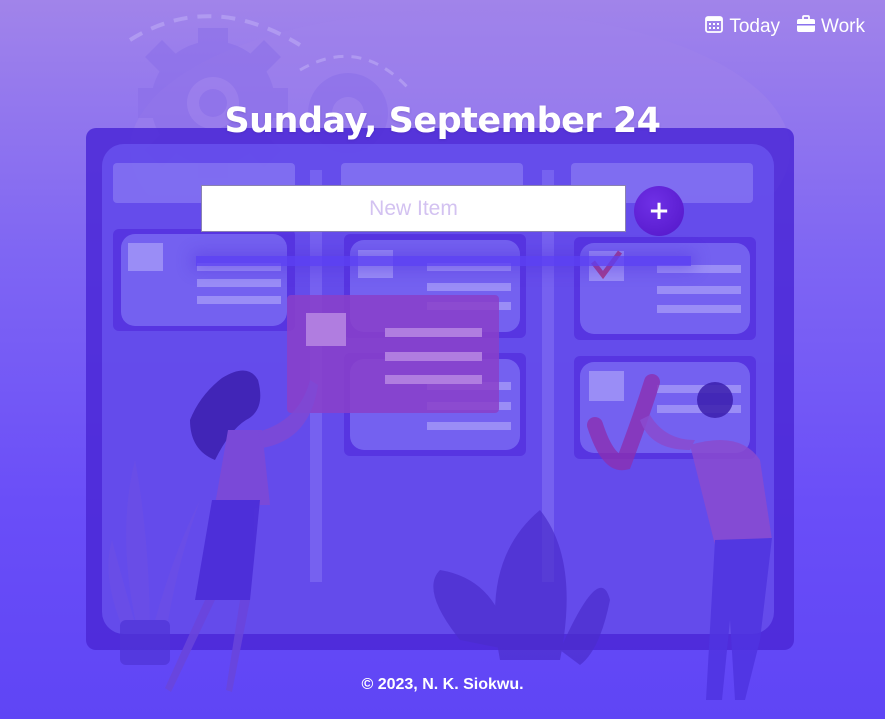 The width and height of the screenshot is (885, 719). Describe the element at coordinates (755, 26) in the screenshot. I see `nav-link-today-label: Today` at that location.